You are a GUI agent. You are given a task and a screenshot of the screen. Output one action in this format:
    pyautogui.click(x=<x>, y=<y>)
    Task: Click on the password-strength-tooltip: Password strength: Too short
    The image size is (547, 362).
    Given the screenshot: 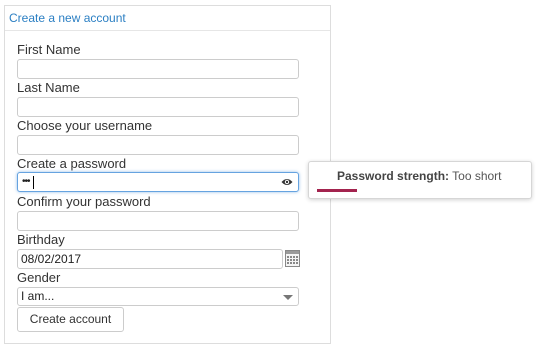 What is the action you would take?
    pyautogui.click(x=420, y=180)
    